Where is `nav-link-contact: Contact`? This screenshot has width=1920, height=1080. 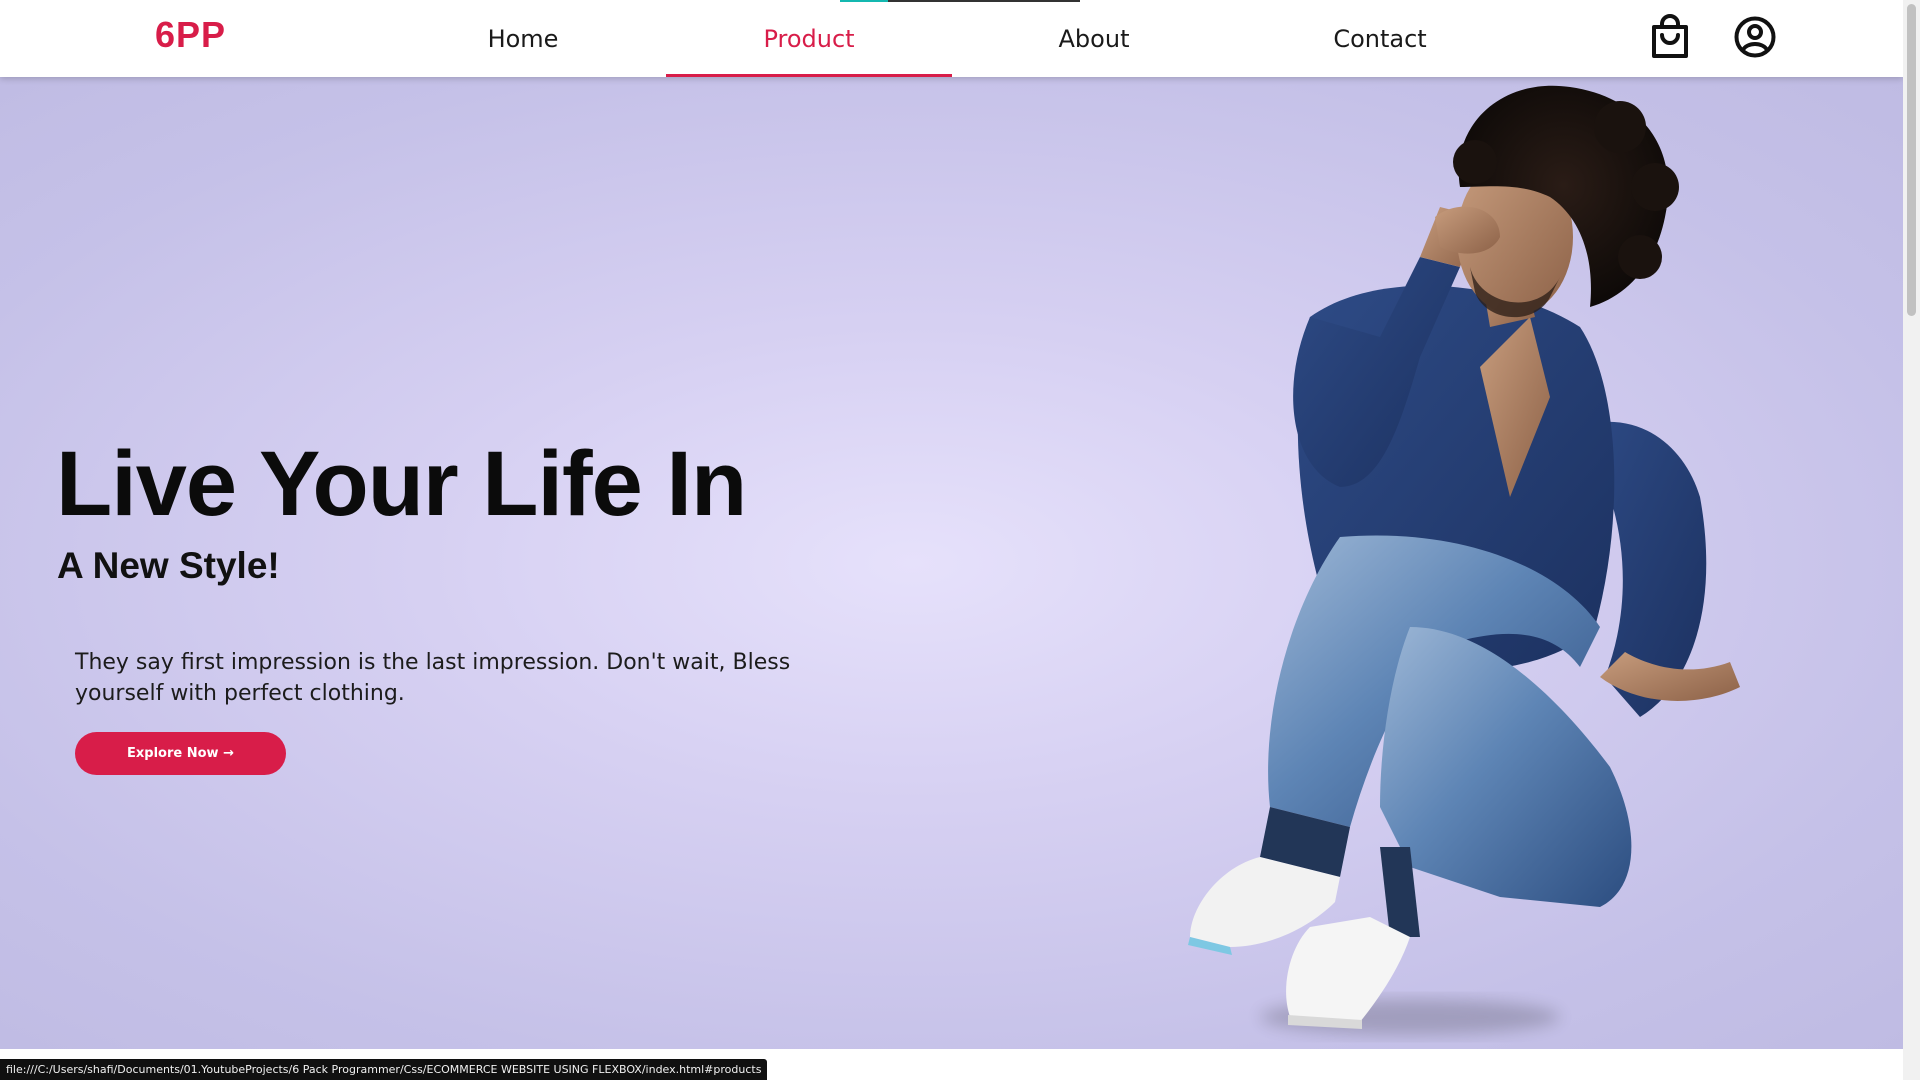 nav-link-contact: Contact is located at coordinates (1380, 38).